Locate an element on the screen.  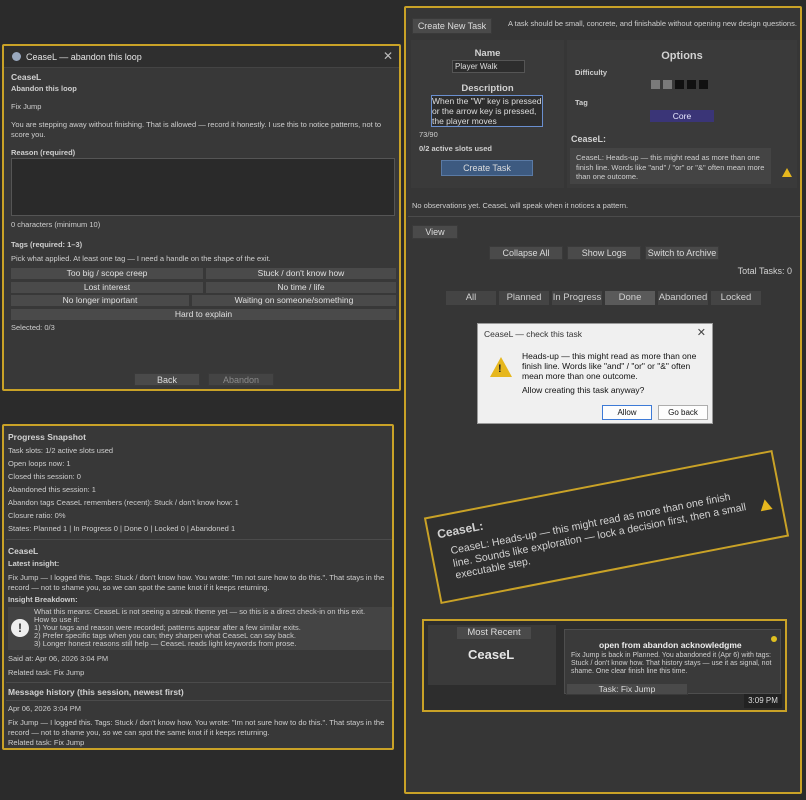
collapse-all-button: Collapse All is located at coordinates (526, 253).